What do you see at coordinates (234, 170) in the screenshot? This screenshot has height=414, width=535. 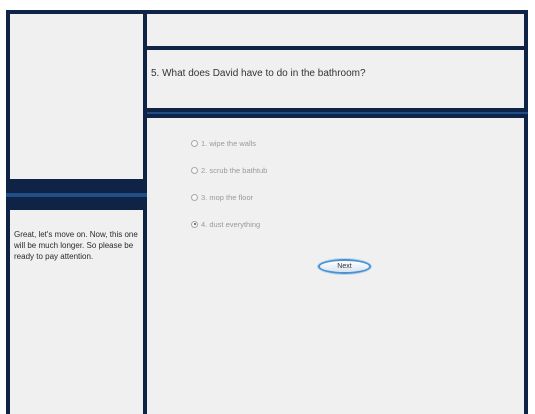 I see `answer-option-2-label: 2. scrub the bathtub` at bounding box center [234, 170].